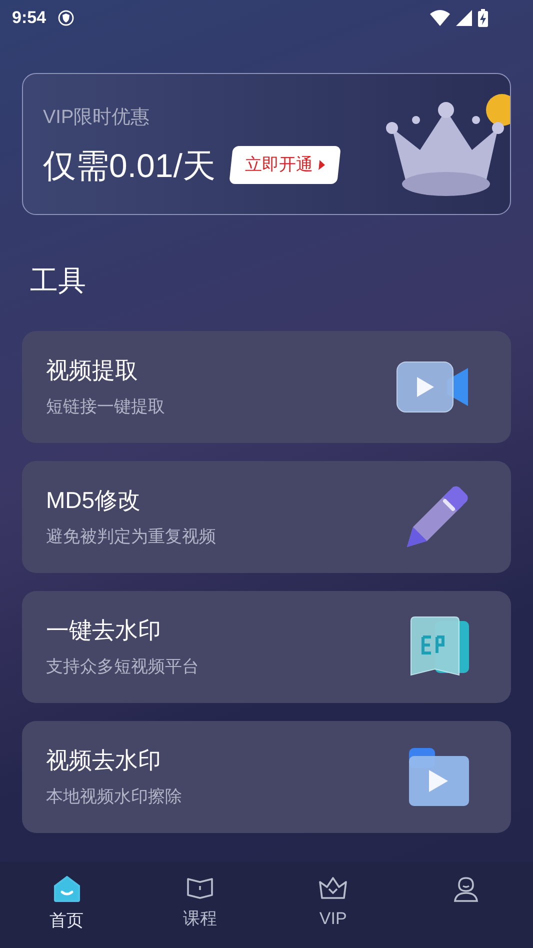 This screenshot has height=948, width=533. Describe the element at coordinates (105, 406) in the screenshot. I see `tool-subtitle: 短链接一键提取` at that location.